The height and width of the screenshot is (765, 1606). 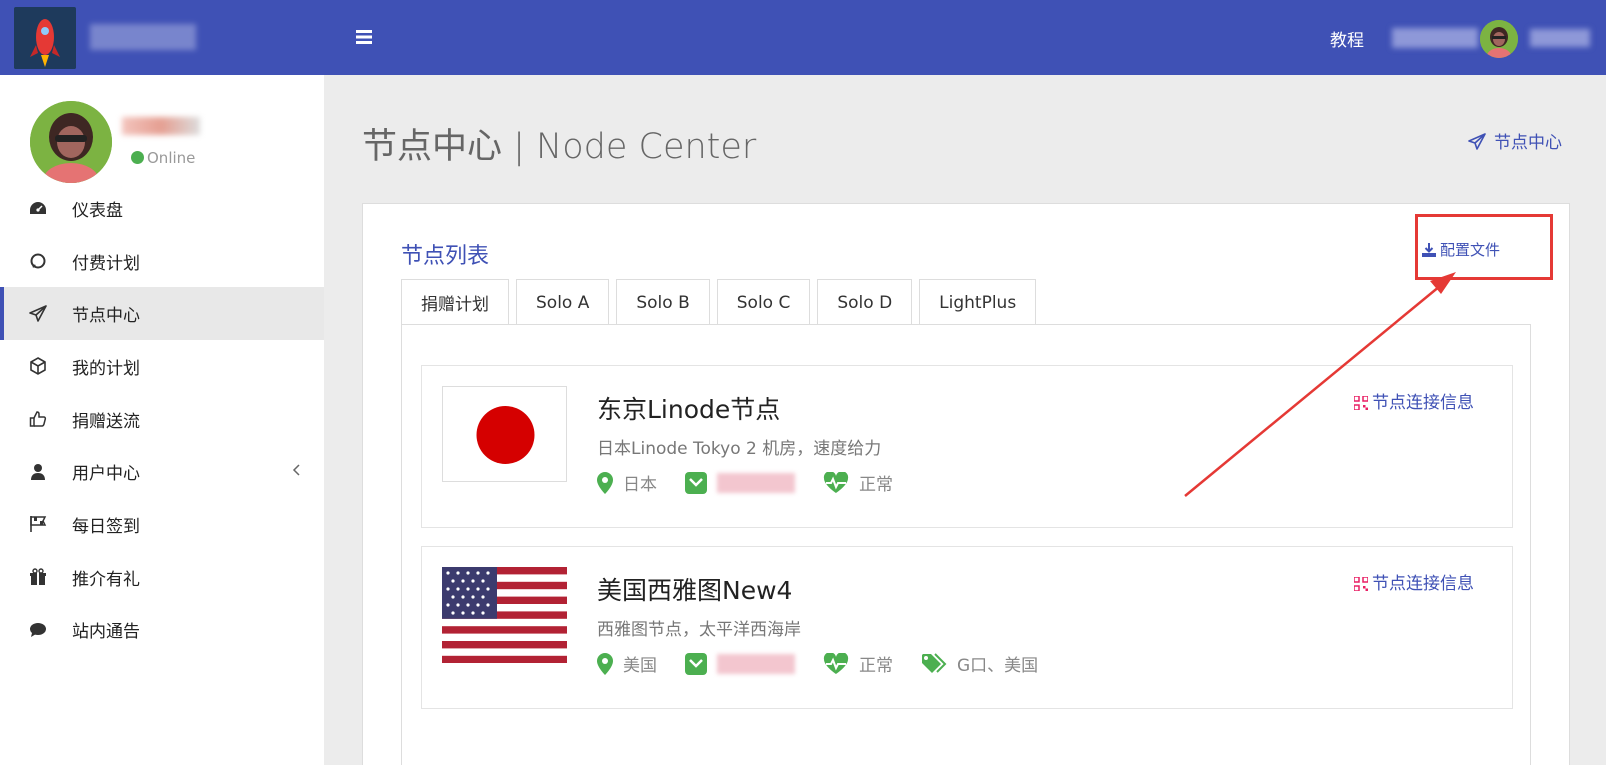 What do you see at coordinates (1429, 250) in the screenshot?
I see `download-icon` at bounding box center [1429, 250].